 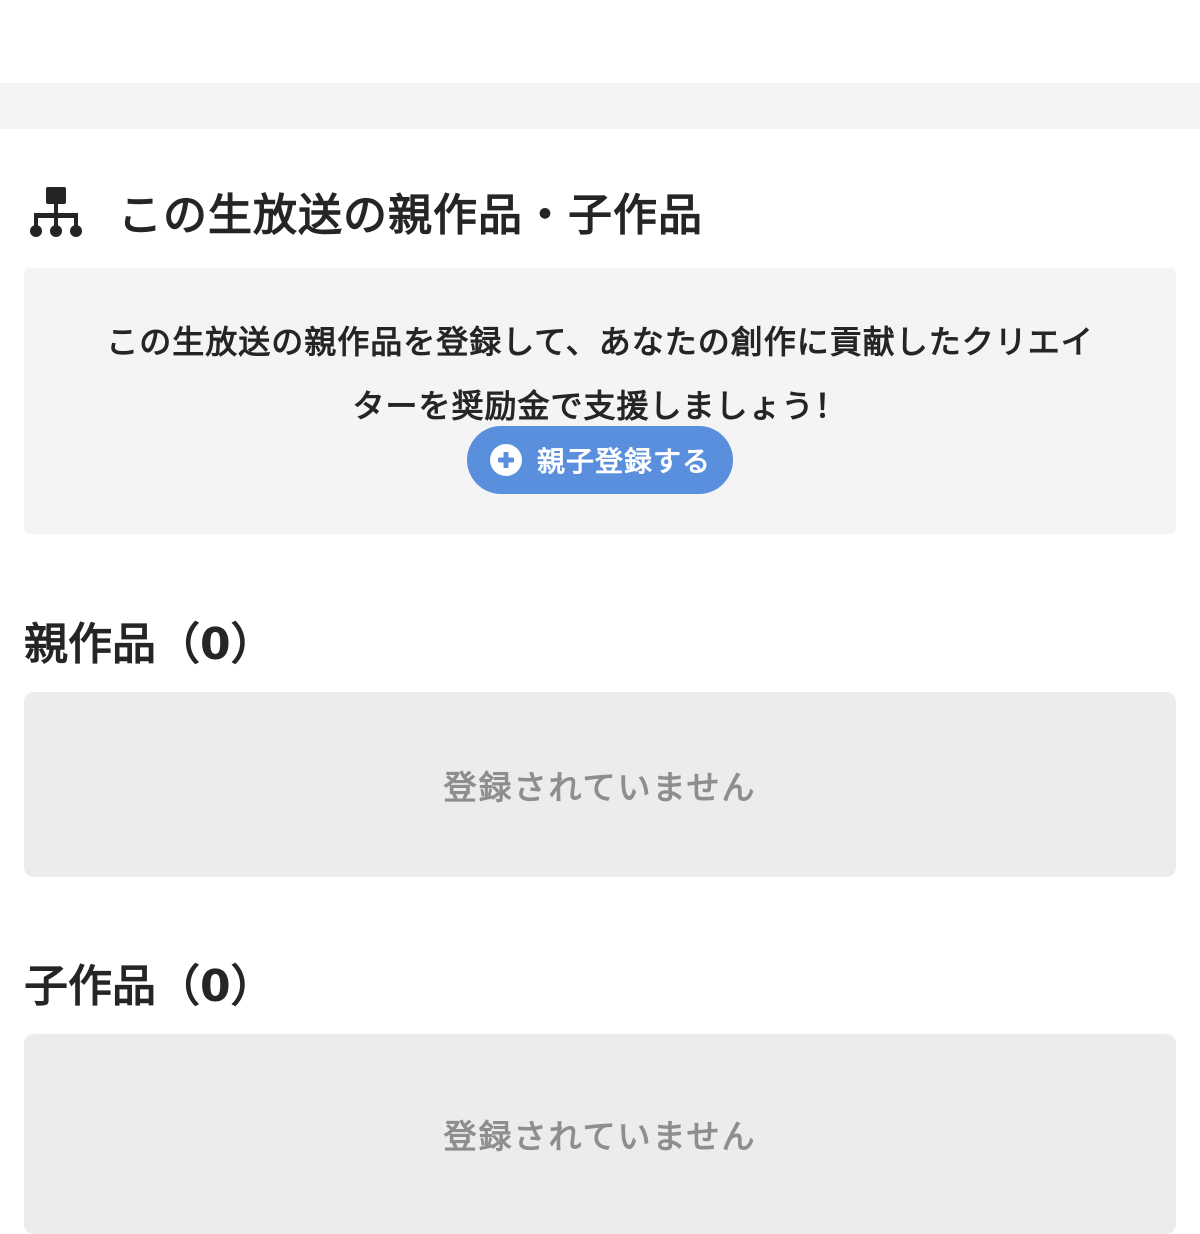 I want to click on section-header: この生放送の親作品・子作品, so click(x=363, y=211).